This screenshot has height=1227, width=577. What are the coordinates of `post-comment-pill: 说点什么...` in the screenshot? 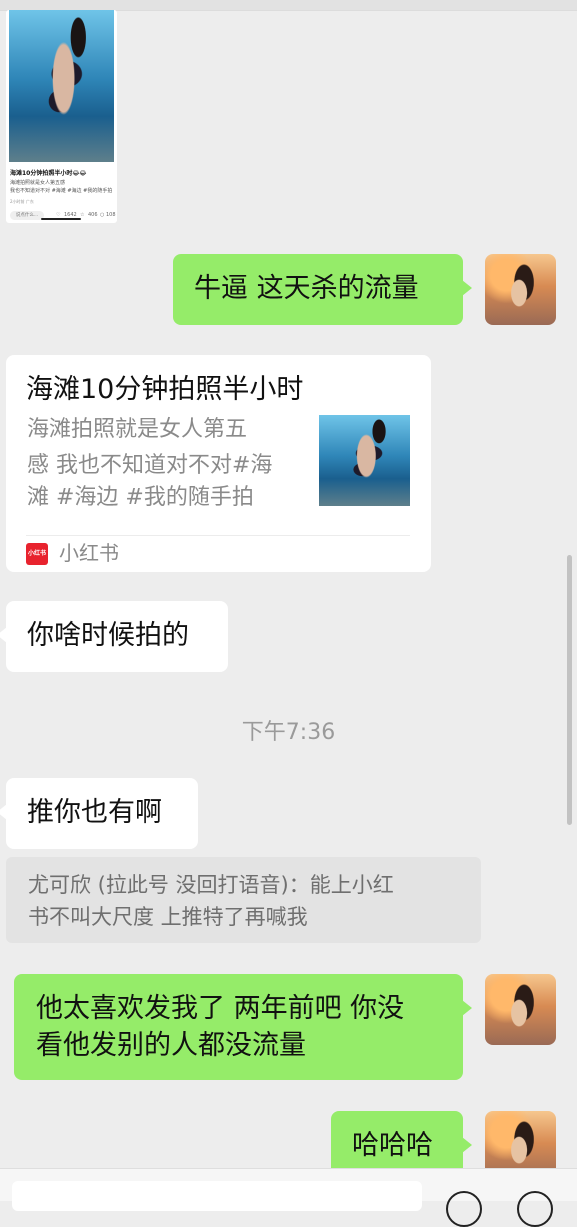 It's located at (27, 215).